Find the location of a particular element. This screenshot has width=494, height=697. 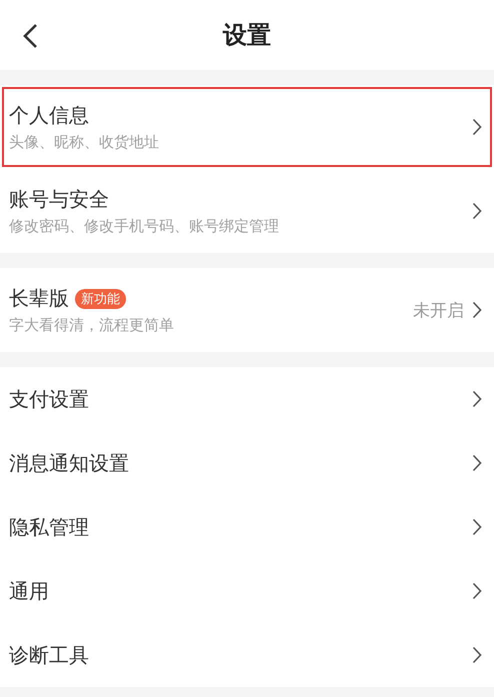

row-title: 账号与安全 is located at coordinates (59, 199).